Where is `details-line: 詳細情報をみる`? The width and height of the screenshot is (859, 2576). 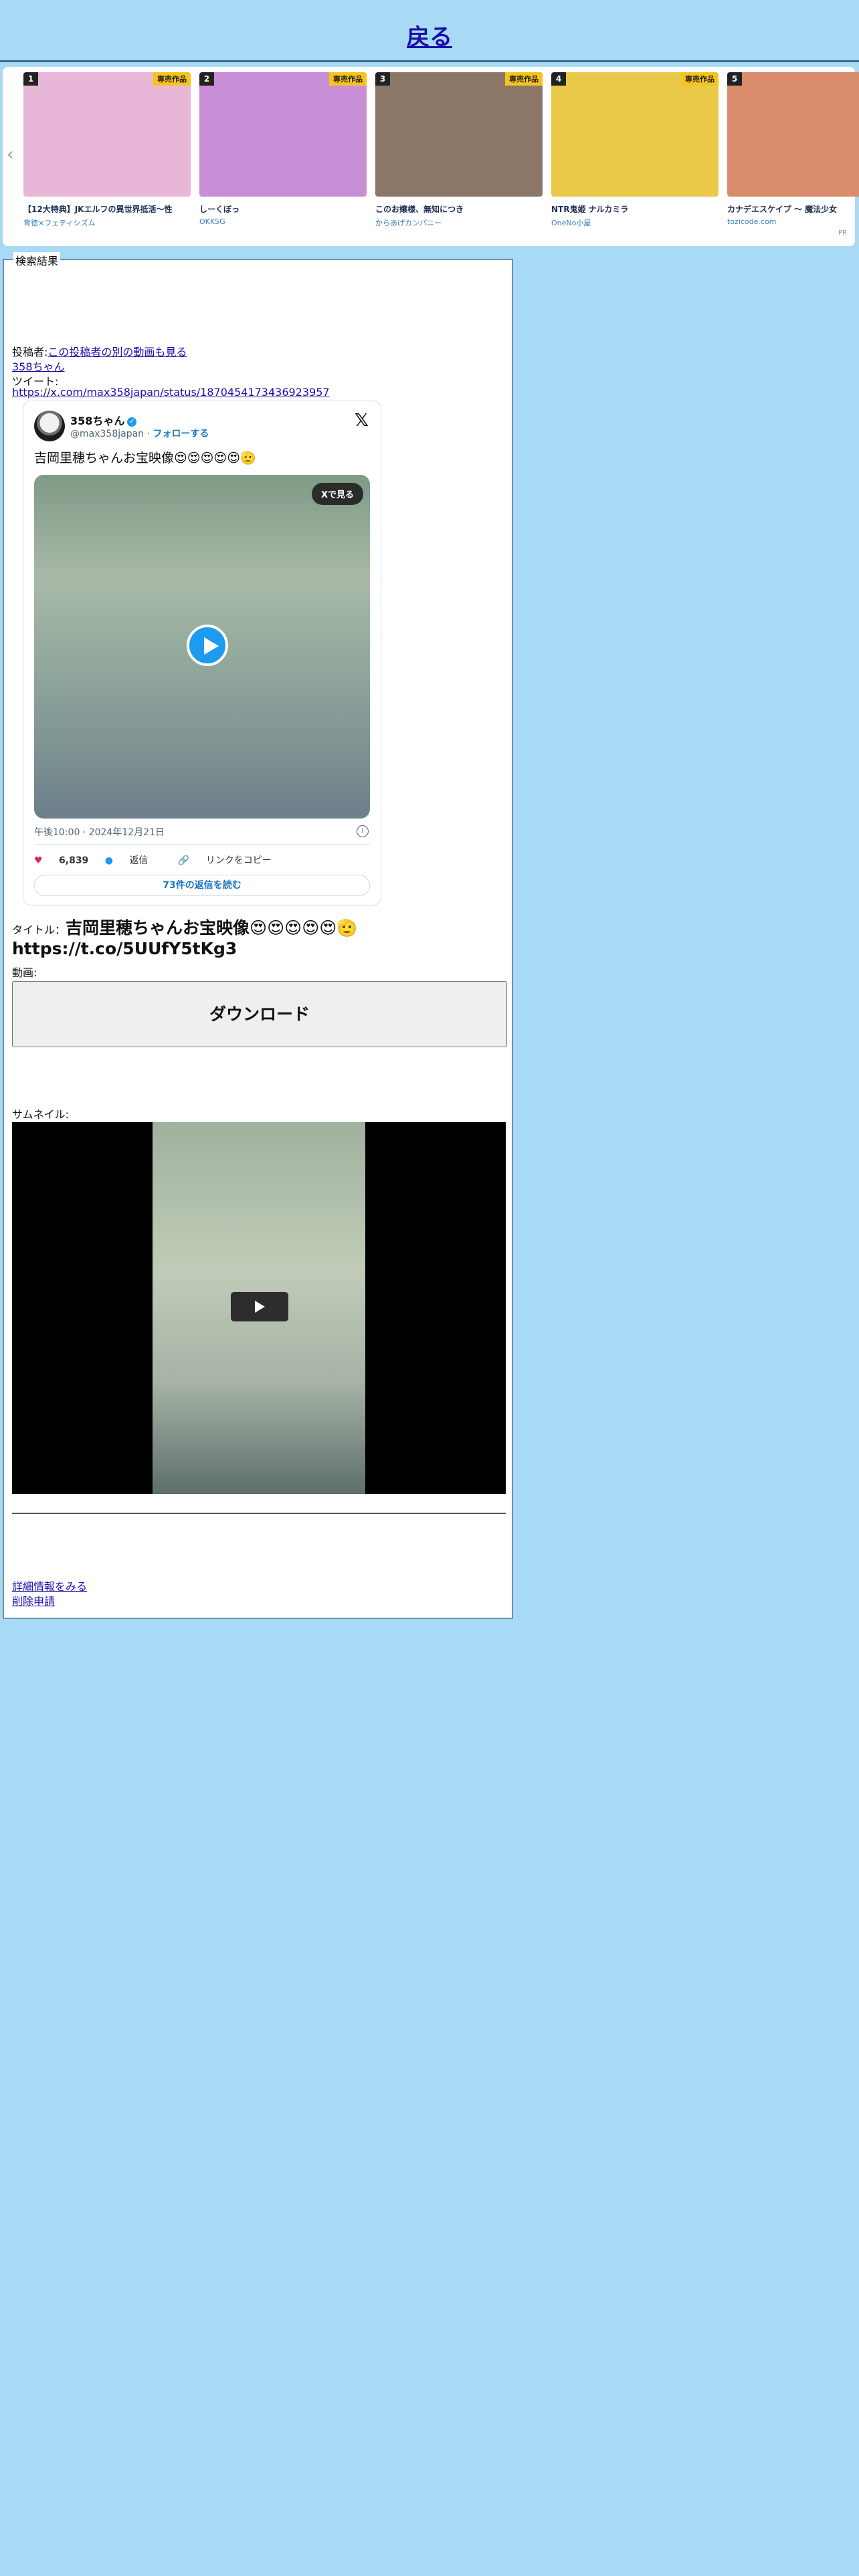 details-line: 詳細情報をみる is located at coordinates (50, 1586).